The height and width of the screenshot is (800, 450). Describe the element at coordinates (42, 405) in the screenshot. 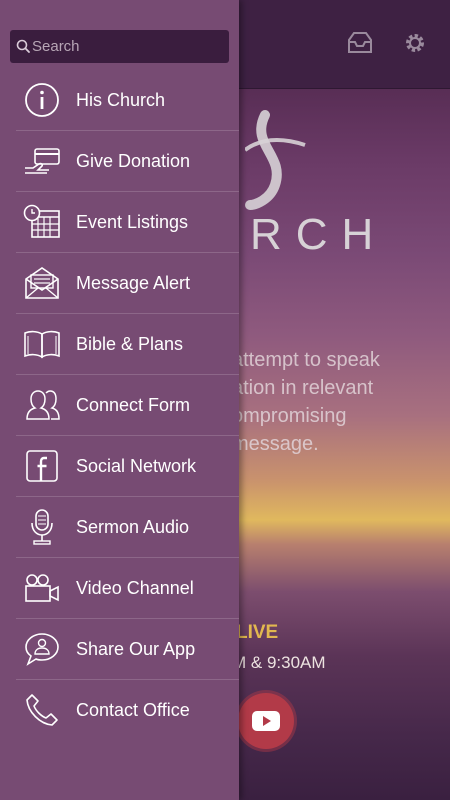

I see `users-icon` at that location.